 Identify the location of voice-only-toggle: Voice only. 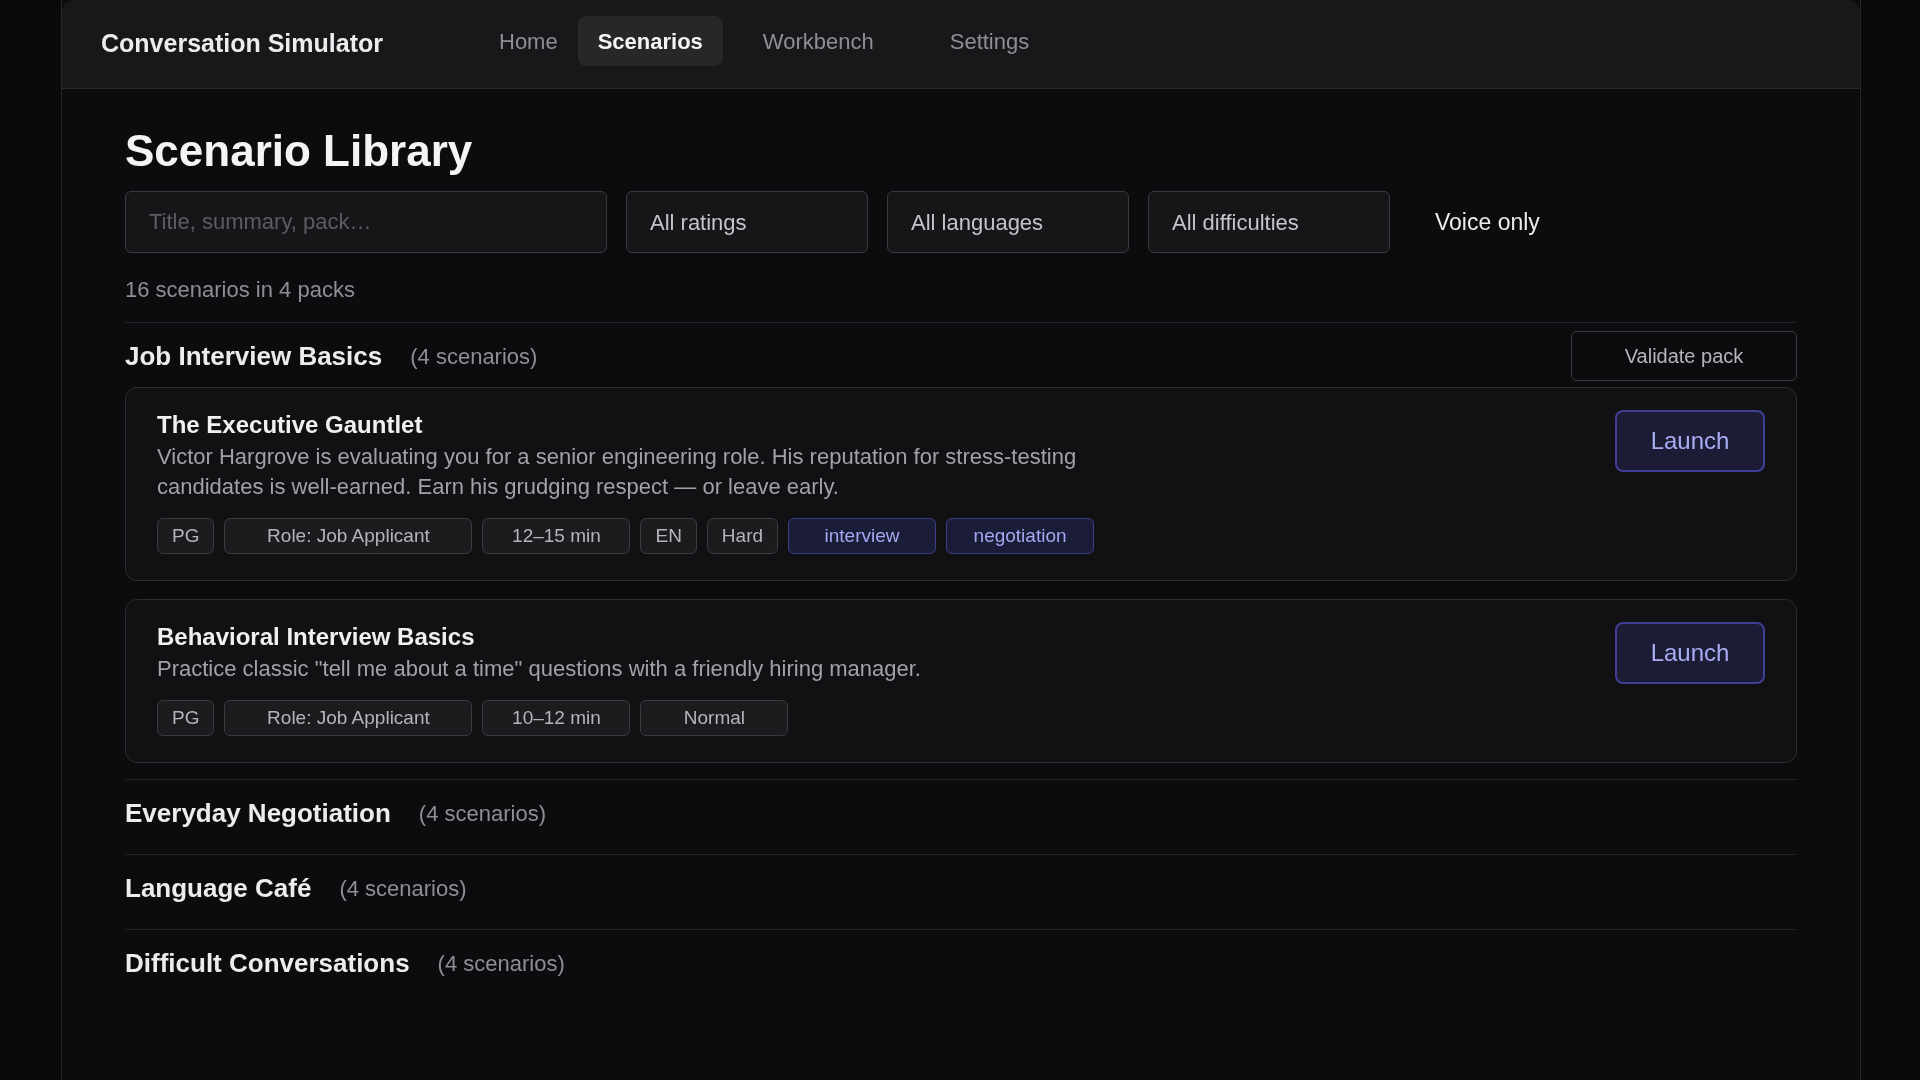
(1487, 222).